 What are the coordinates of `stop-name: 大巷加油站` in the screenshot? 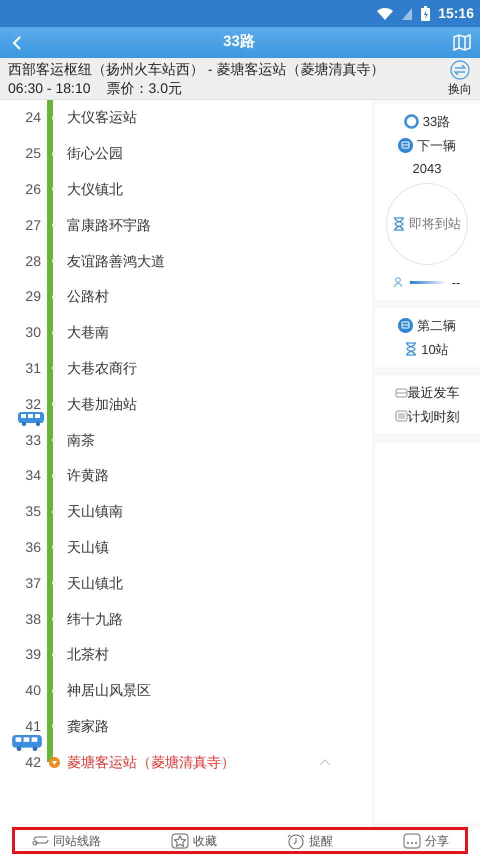 It's located at (102, 404).